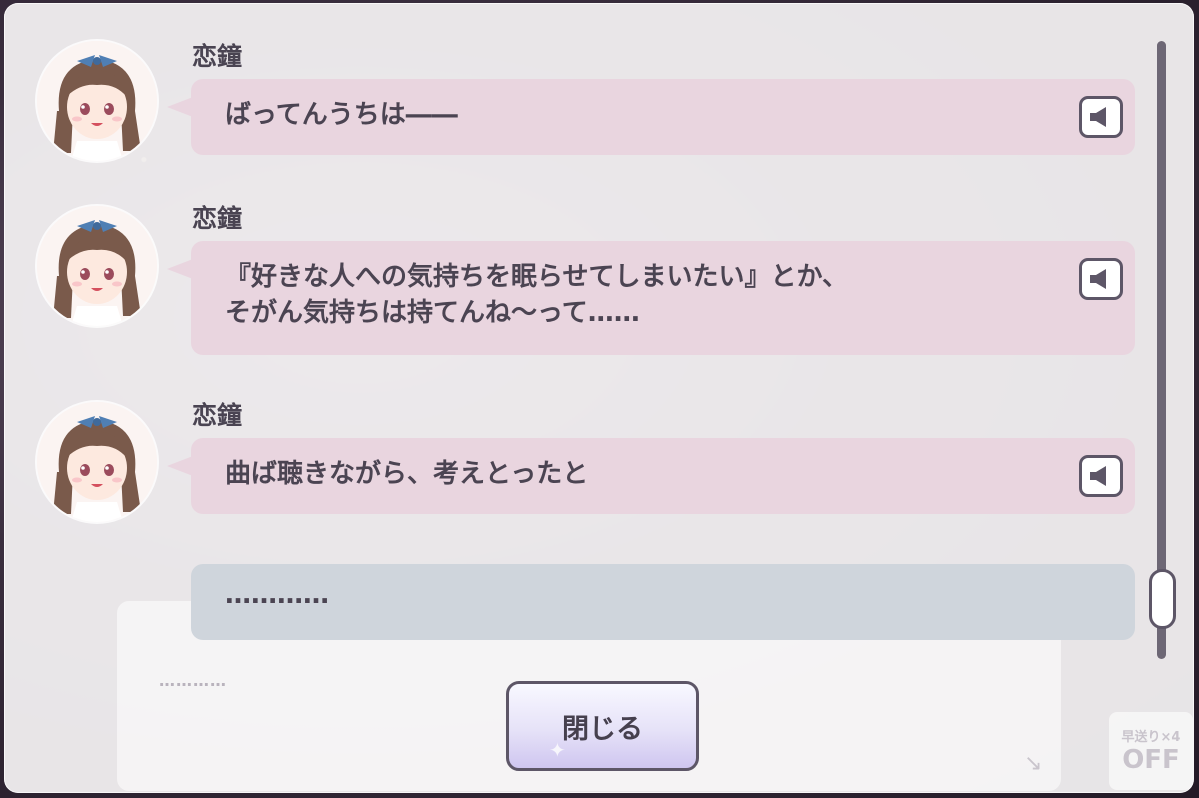 The width and height of the screenshot is (1199, 798). I want to click on scrollbar-track, so click(1161, 350).